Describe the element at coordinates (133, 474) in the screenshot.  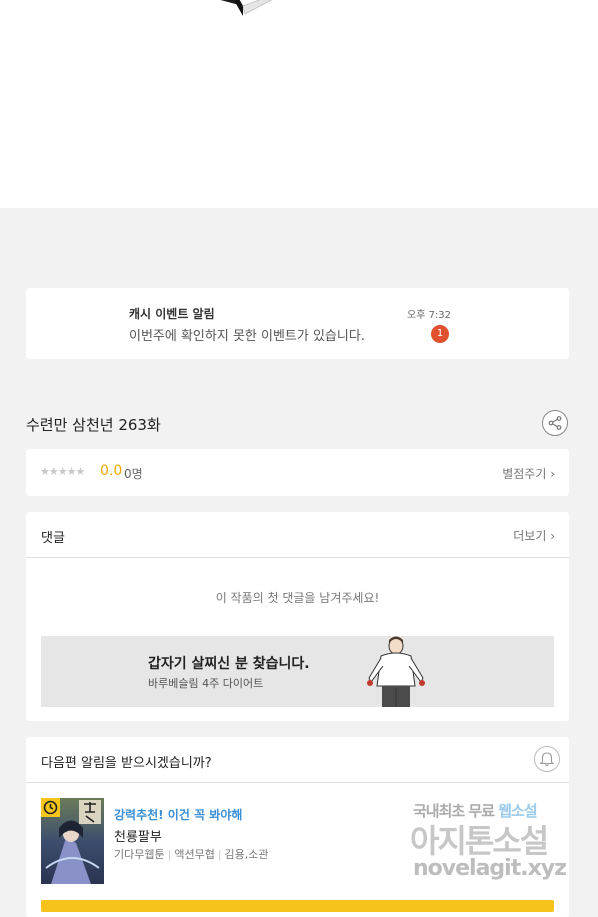
I see `rating-count: 0명` at that location.